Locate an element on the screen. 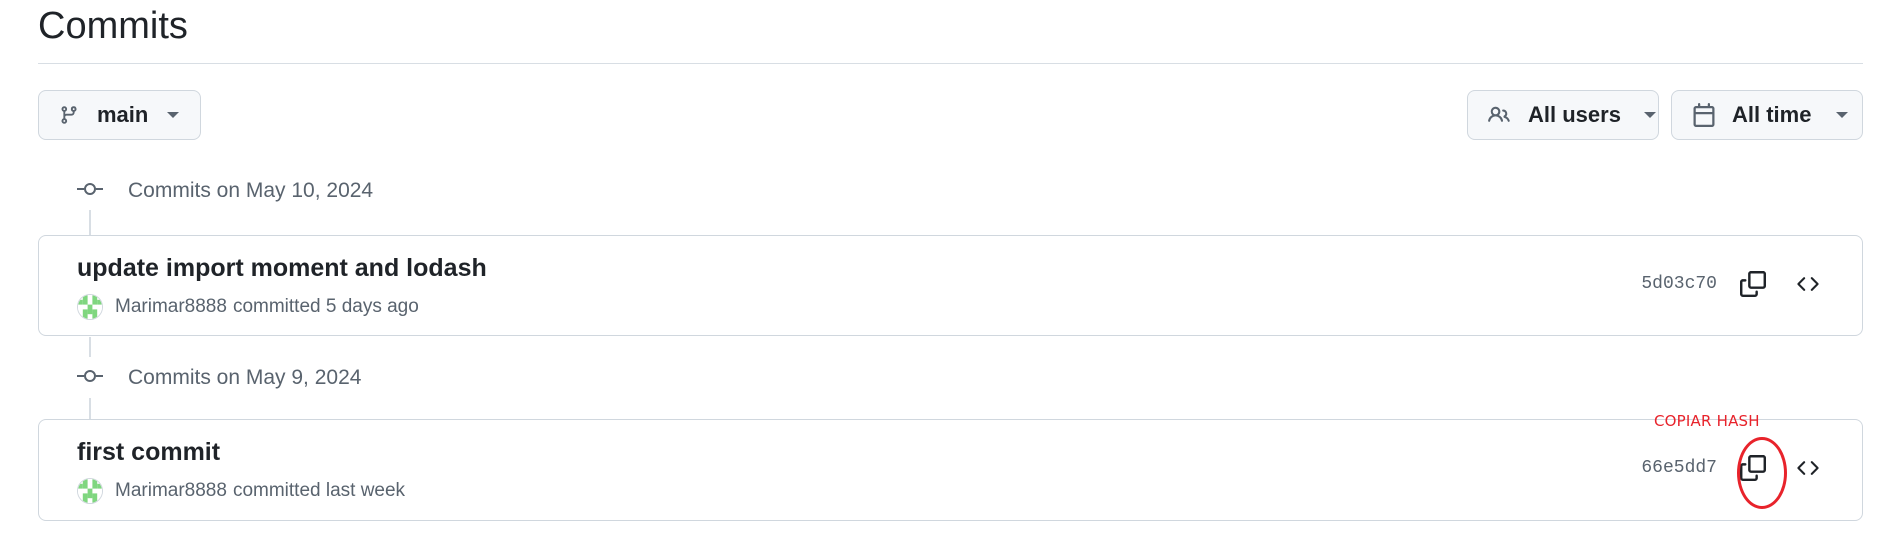  commit-group-date: Commits on May 9, 2024 is located at coordinates (245, 377).